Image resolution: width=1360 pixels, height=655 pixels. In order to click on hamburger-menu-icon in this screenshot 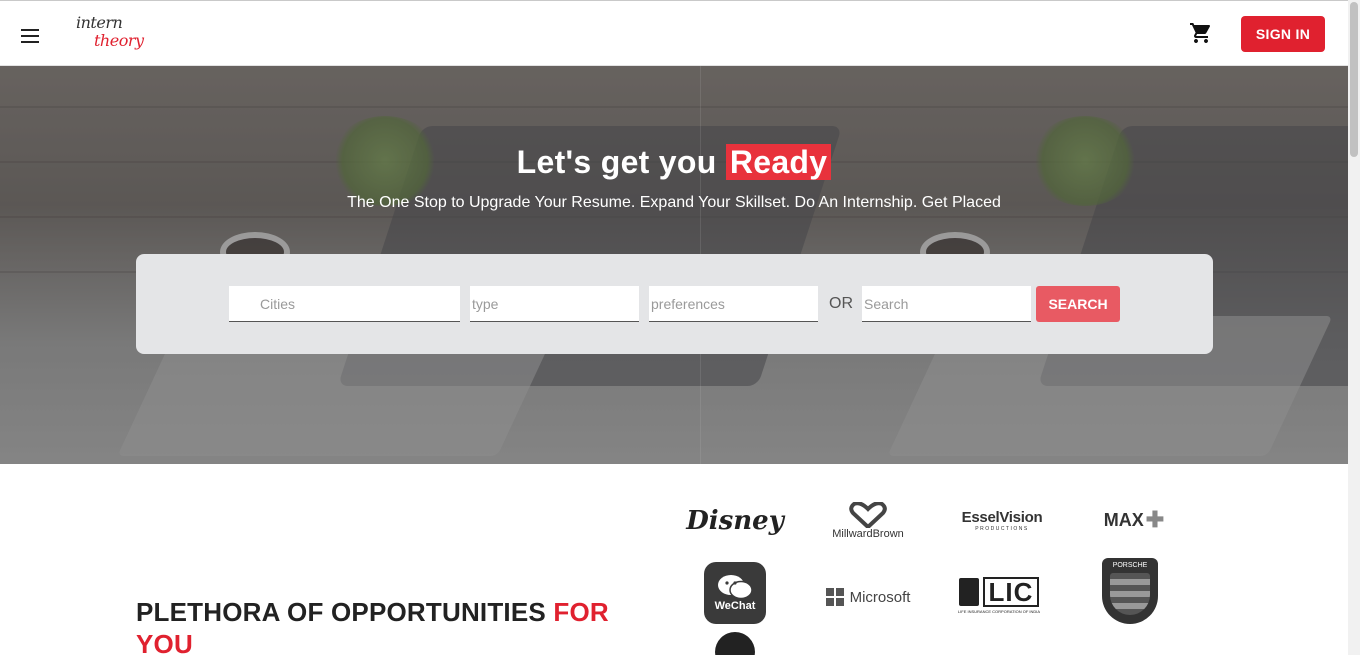, I will do `click(30, 36)`.